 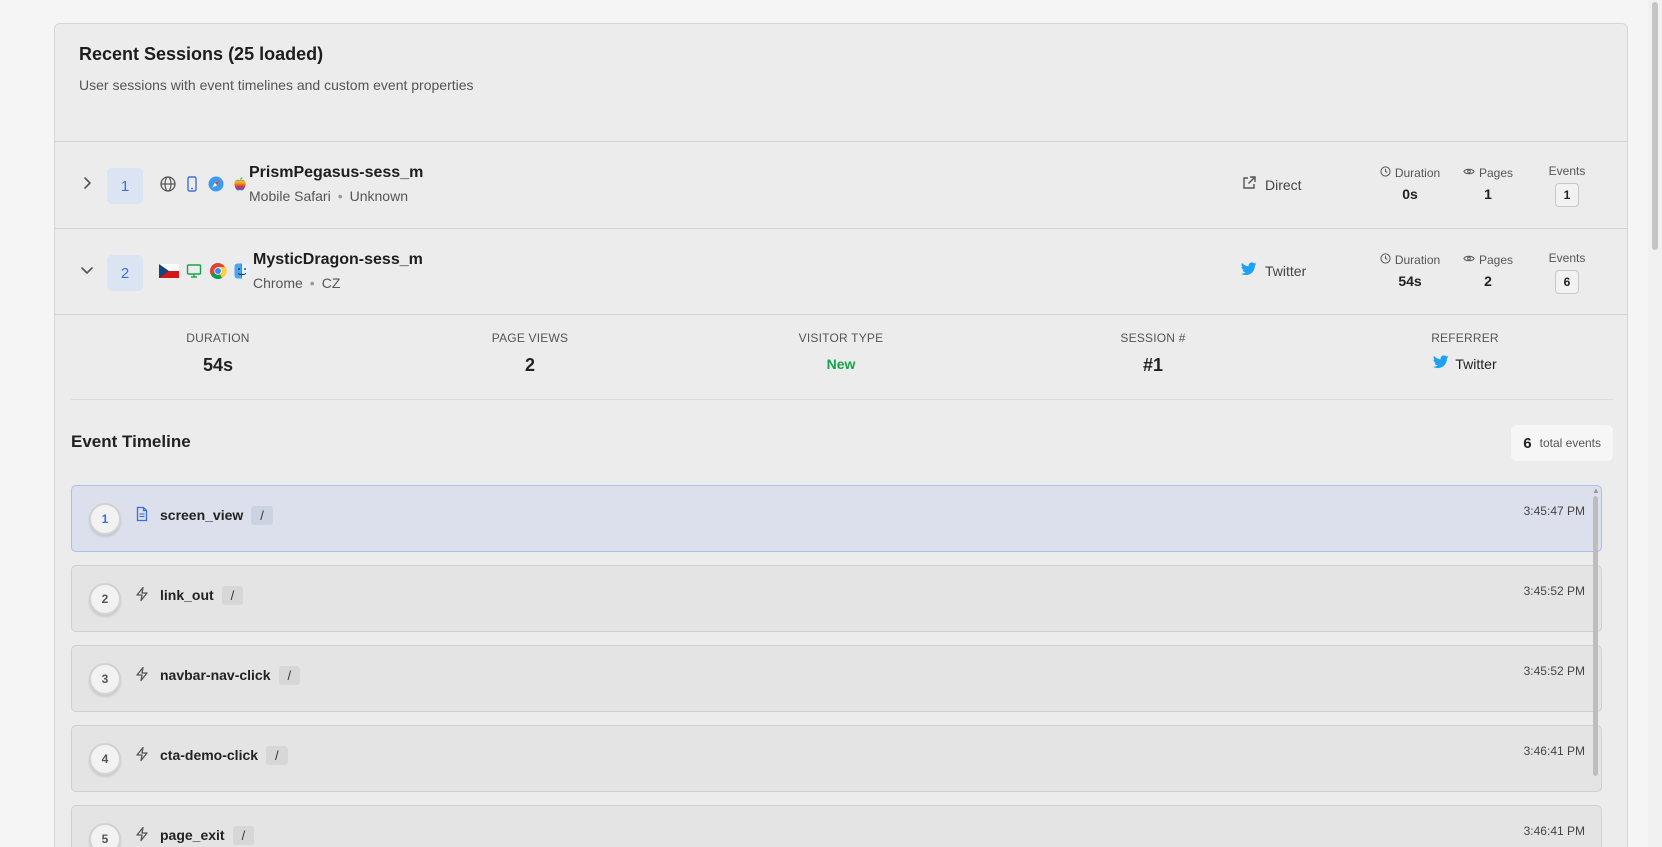 What do you see at coordinates (207, 835) in the screenshot?
I see `event-name: page_exit /` at bounding box center [207, 835].